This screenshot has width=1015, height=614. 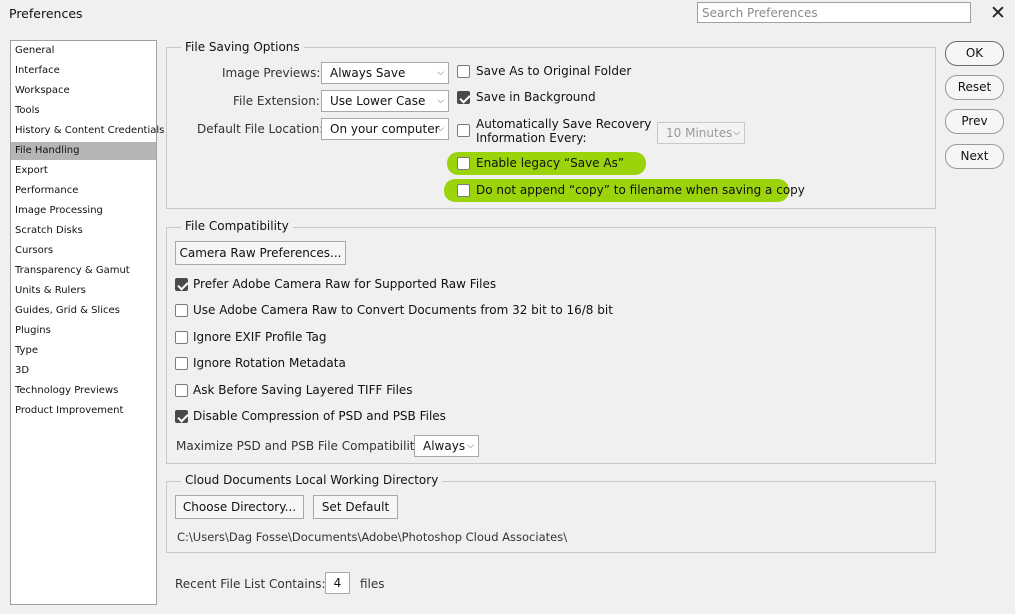 I want to click on default-location-dropdown: On your computer ⌵, so click(x=385, y=129).